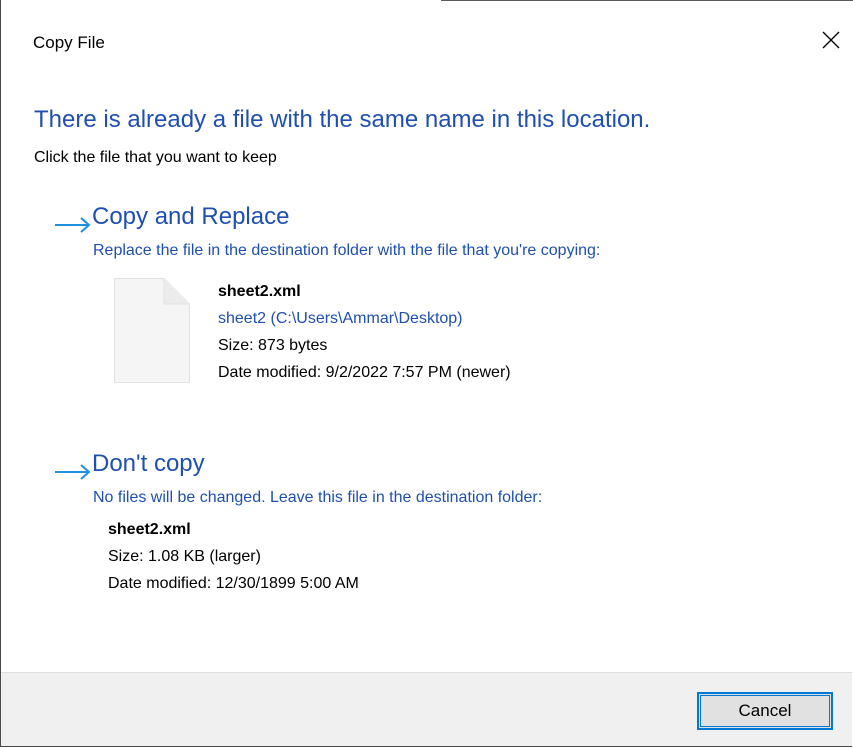 The image size is (853, 748). What do you see at coordinates (259, 291) in the screenshot?
I see `source-file-name: sheet2.xml` at bounding box center [259, 291].